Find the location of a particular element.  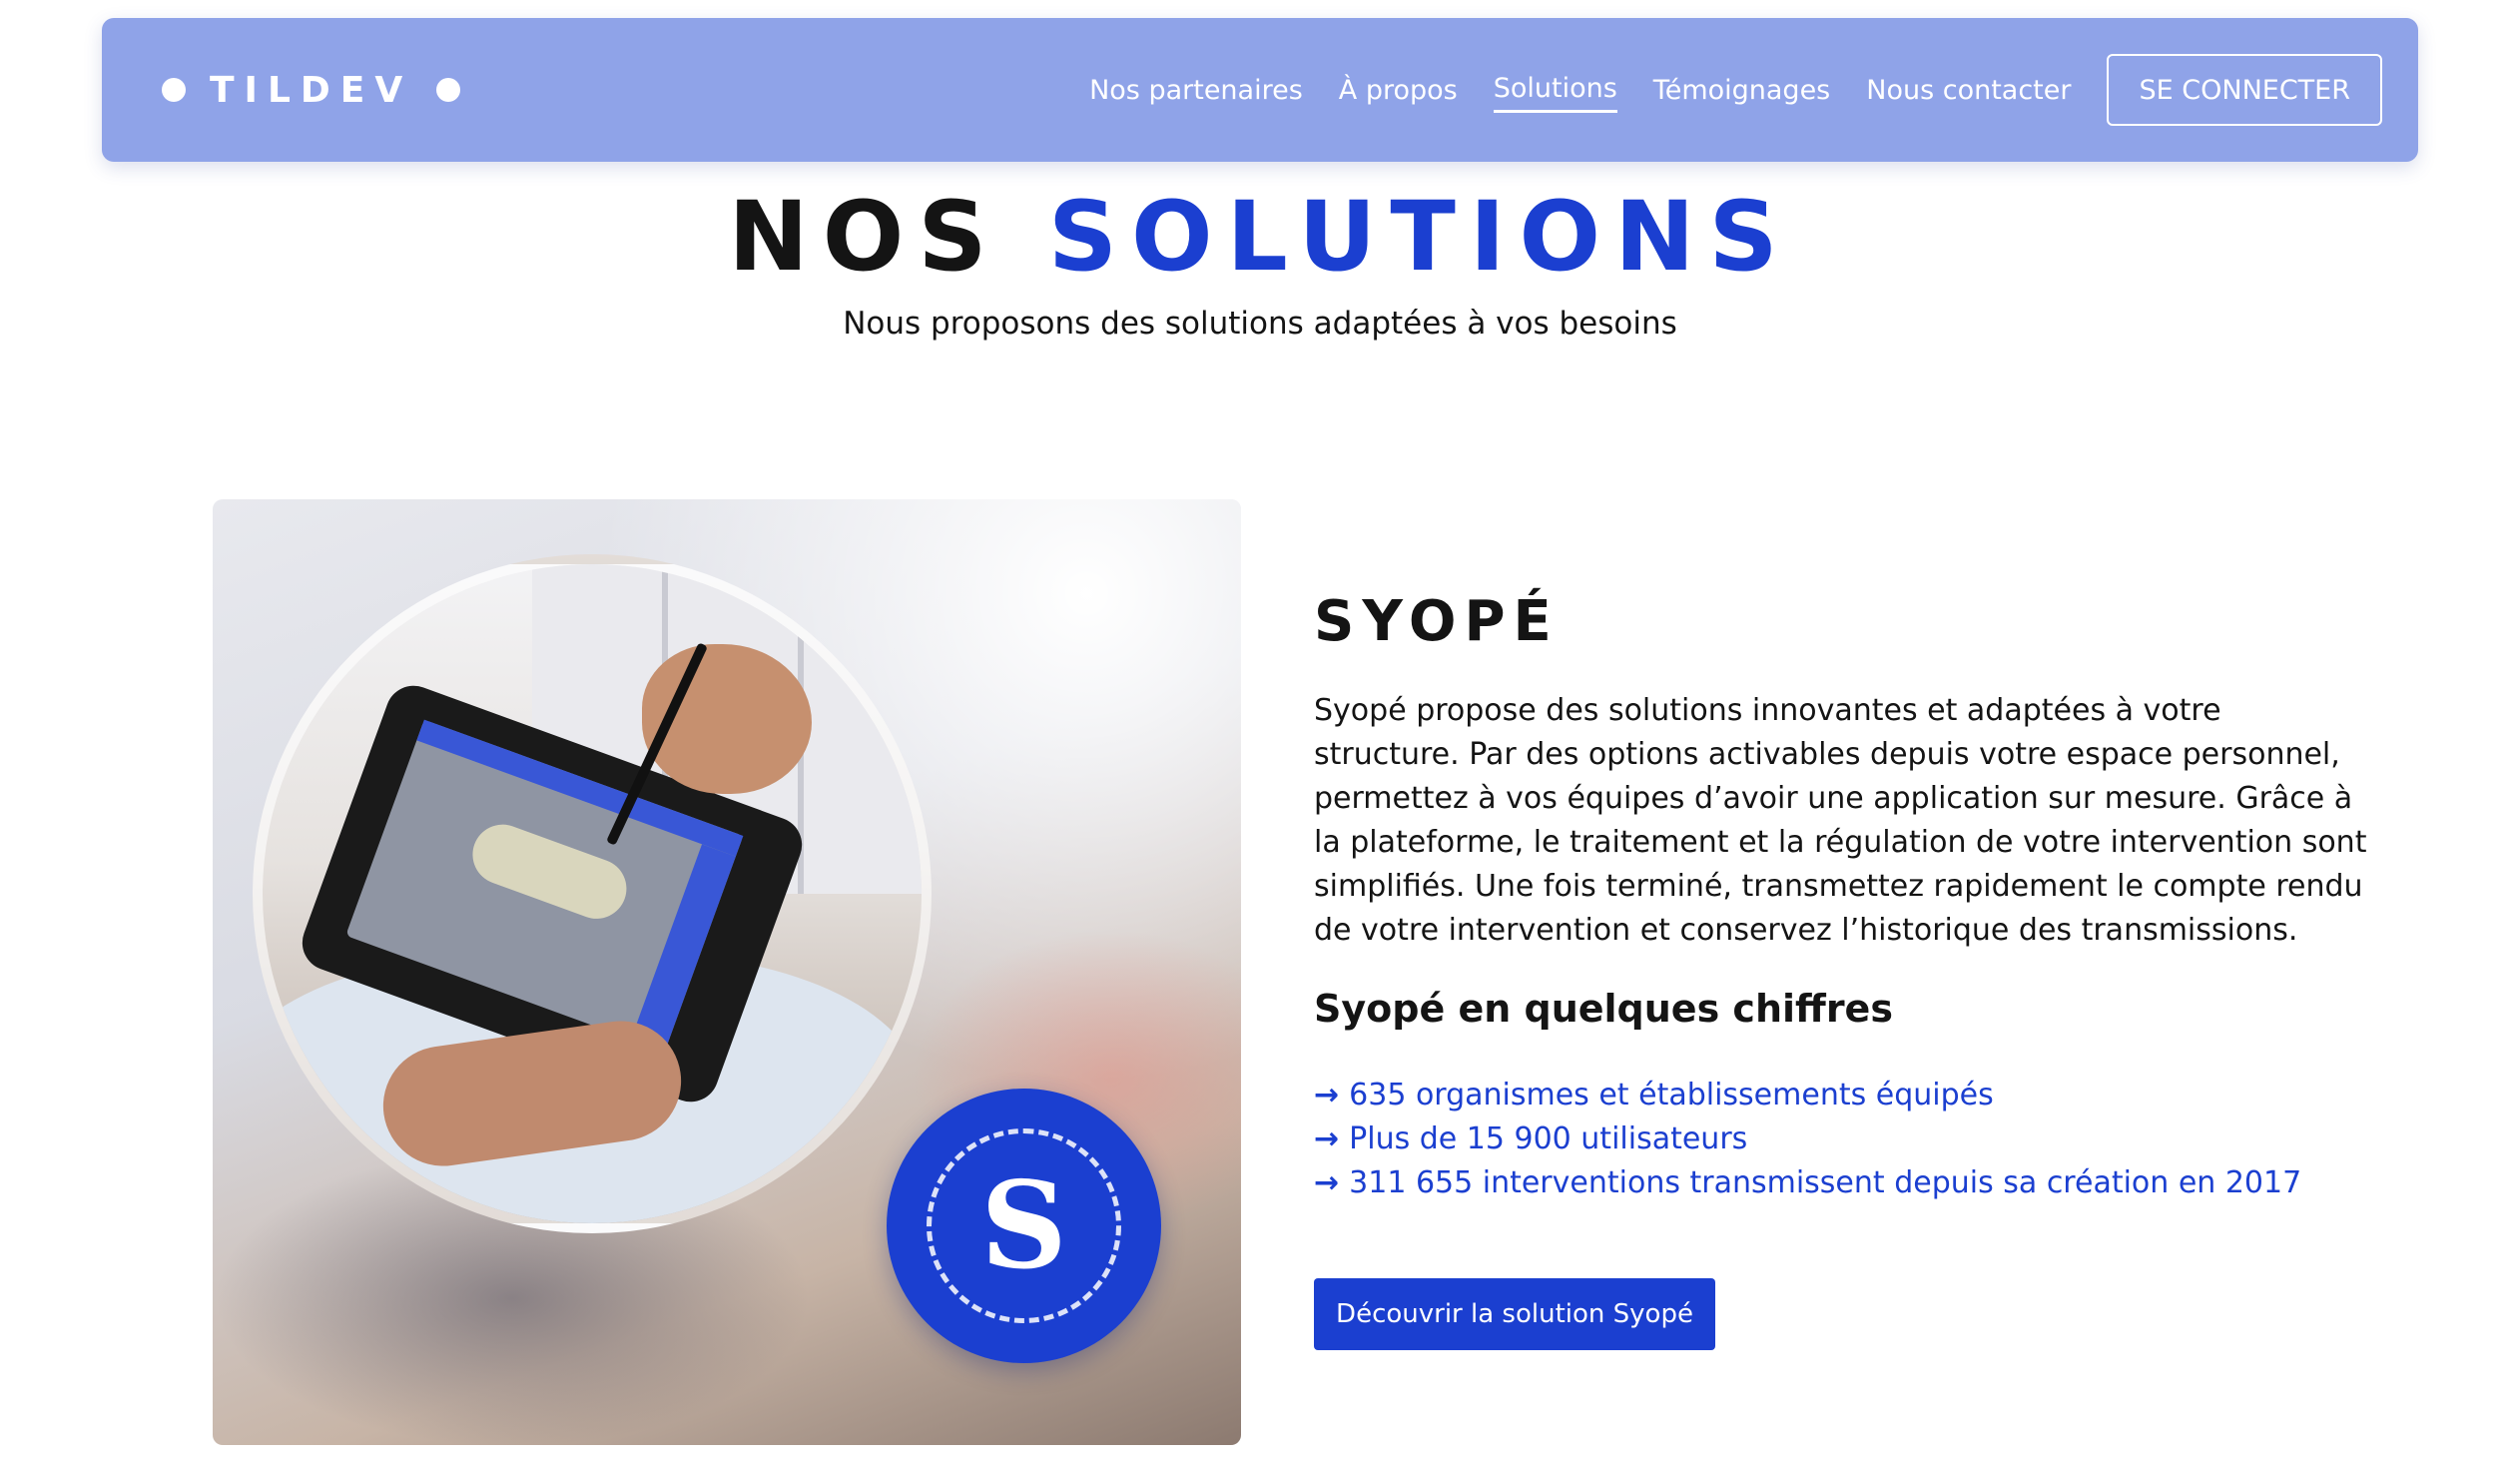

figures-heading: Syopé en quelques chiffres is located at coordinates (1603, 1009).